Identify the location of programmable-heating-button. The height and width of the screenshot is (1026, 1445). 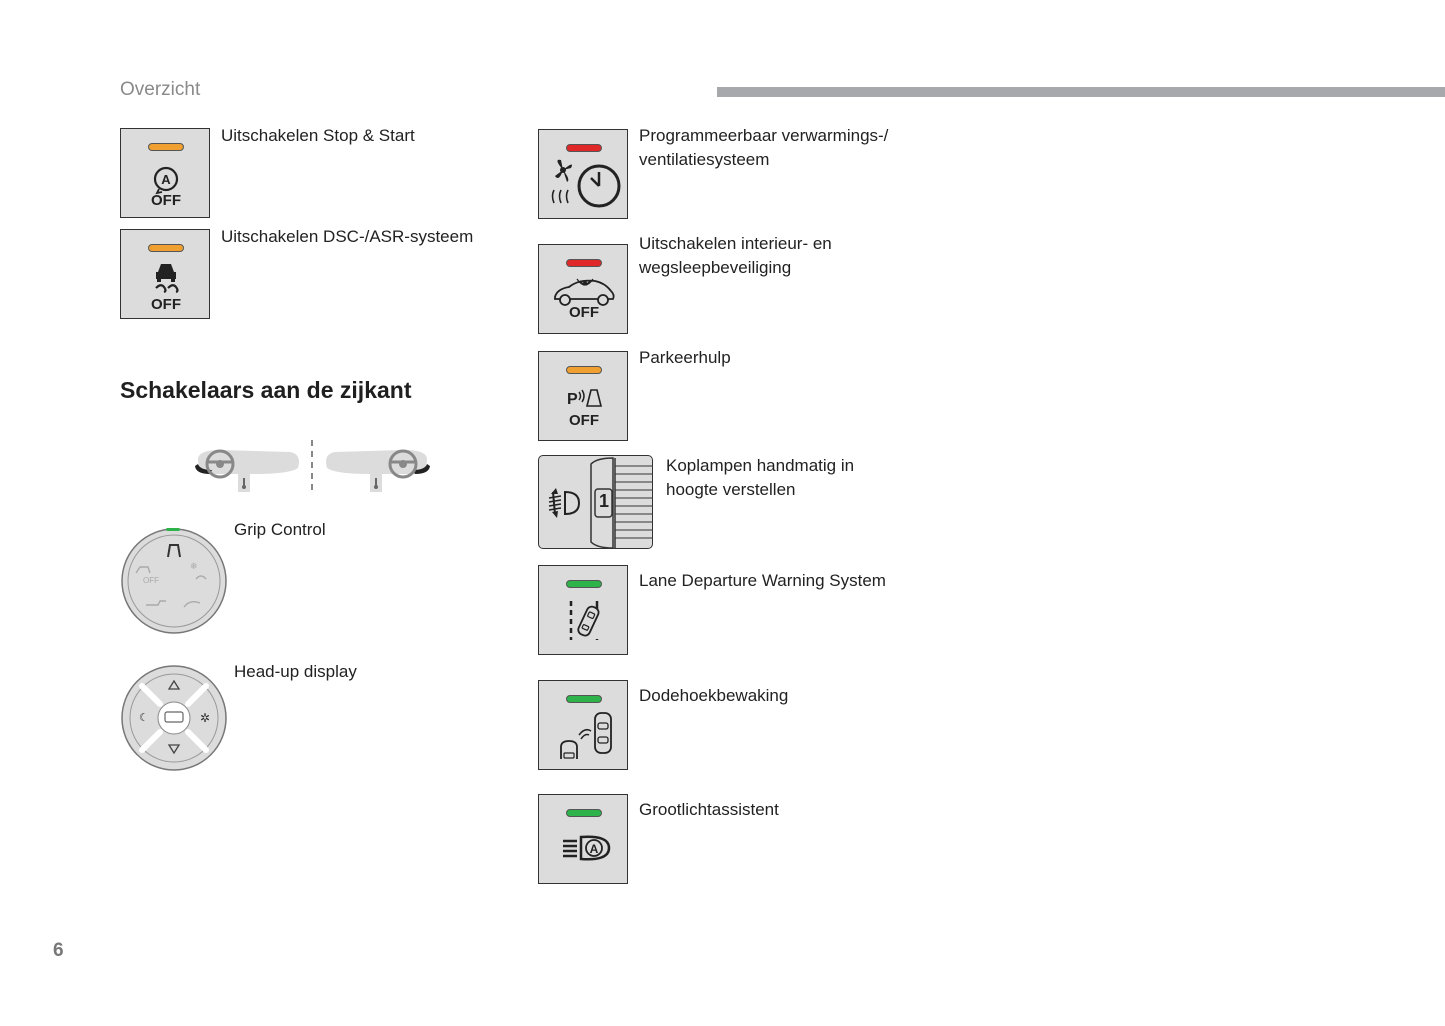
(583, 174).